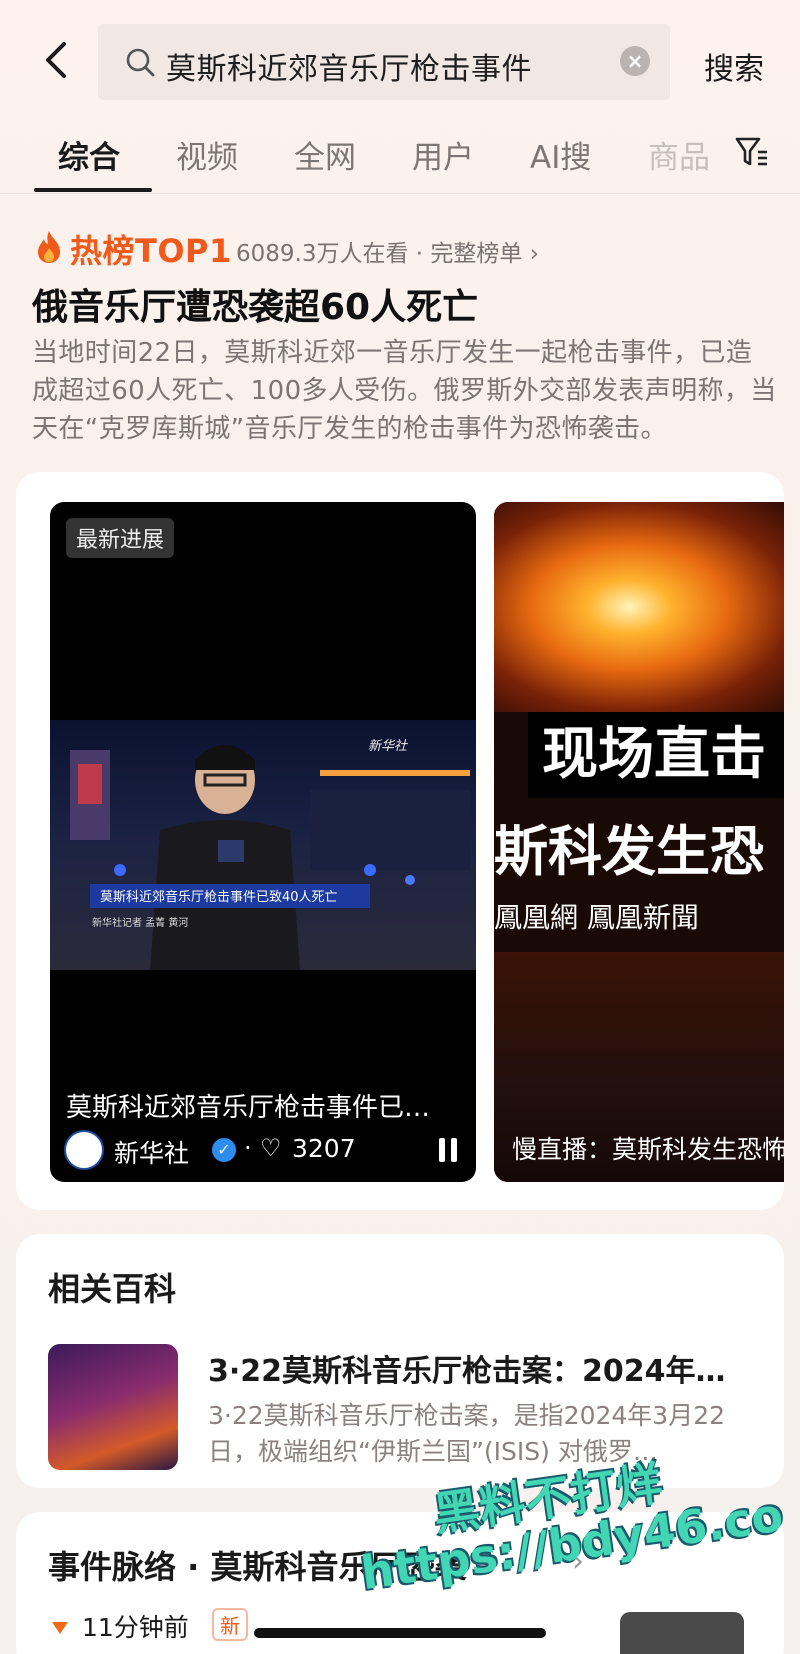 This screenshot has width=800, height=1654. Describe the element at coordinates (120, 538) in the screenshot. I see `latest-progress-badge: 最新进展` at that location.